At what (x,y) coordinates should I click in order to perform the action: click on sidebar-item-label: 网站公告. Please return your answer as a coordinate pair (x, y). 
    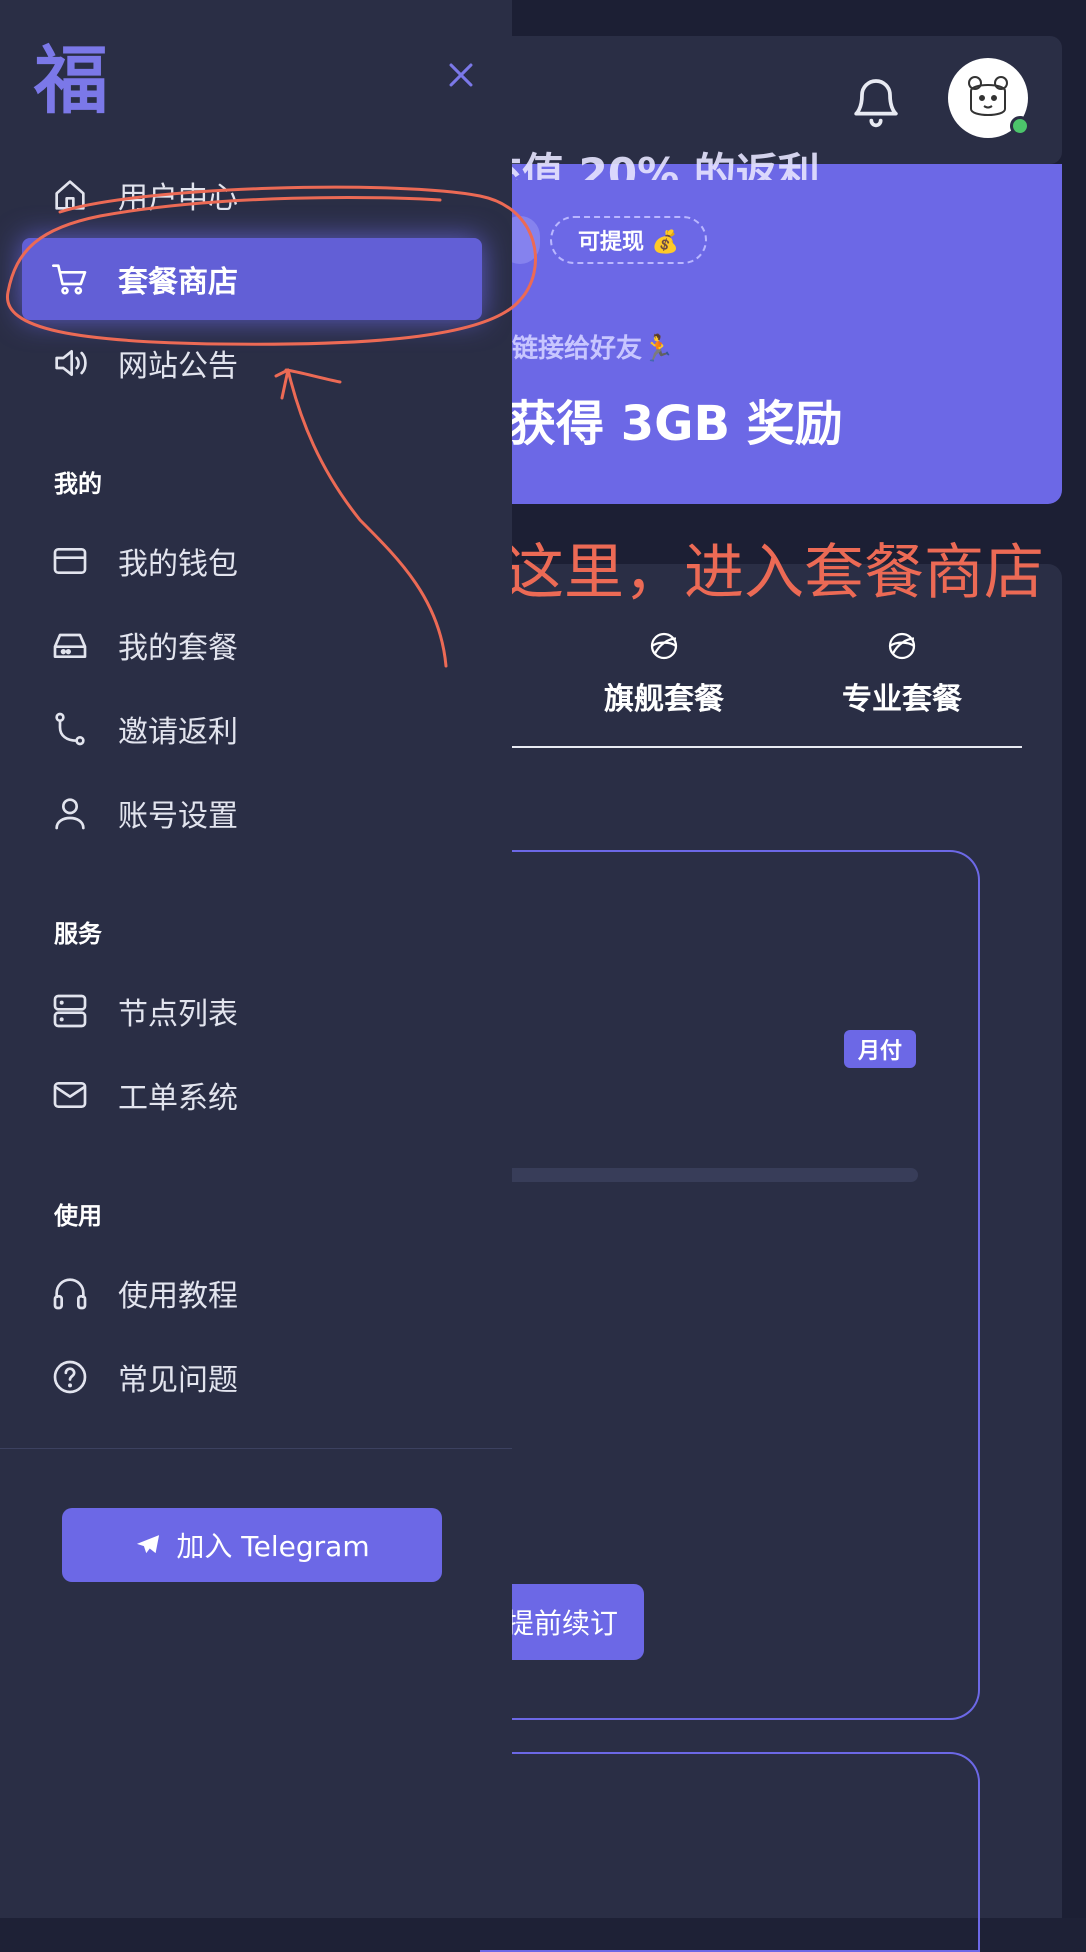
    Looking at the image, I should click on (178, 366).